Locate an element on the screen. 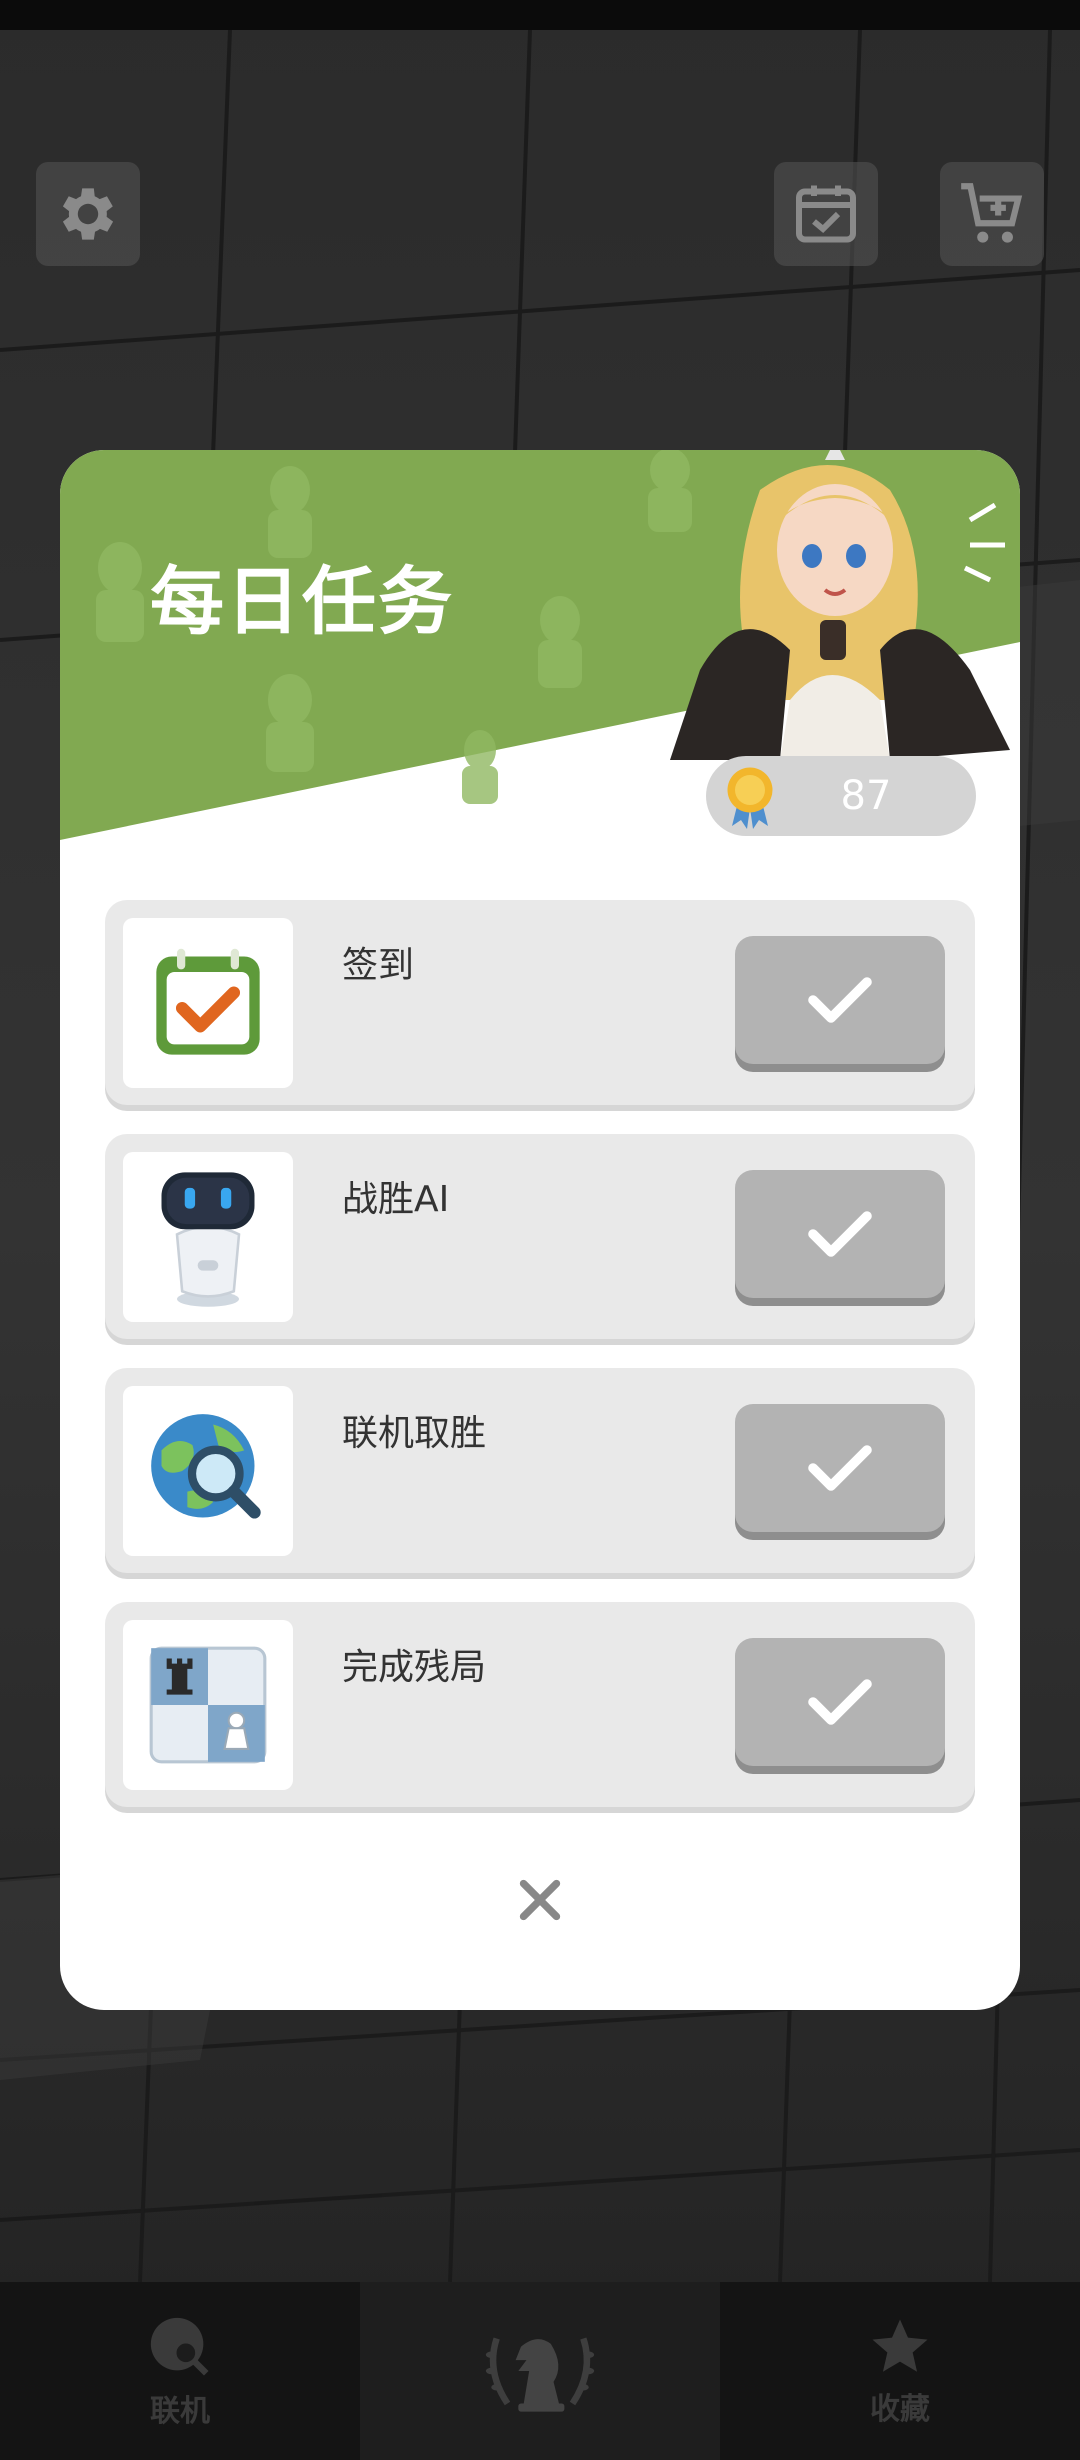 This screenshot has height=2460, width=1080. daily-task-button is located at coordinates (826, 214).